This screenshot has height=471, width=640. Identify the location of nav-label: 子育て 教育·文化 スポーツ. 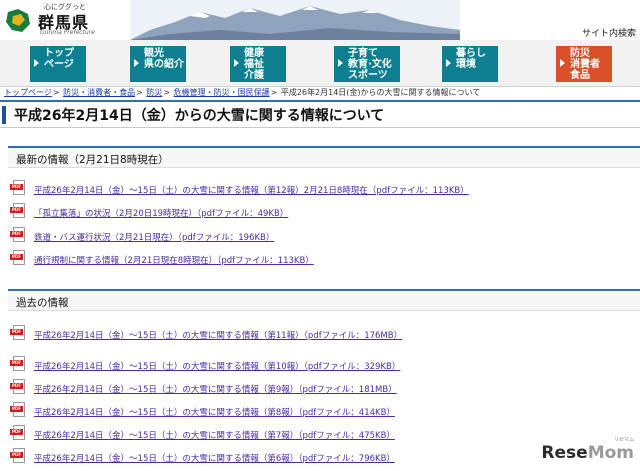
(370, 64).